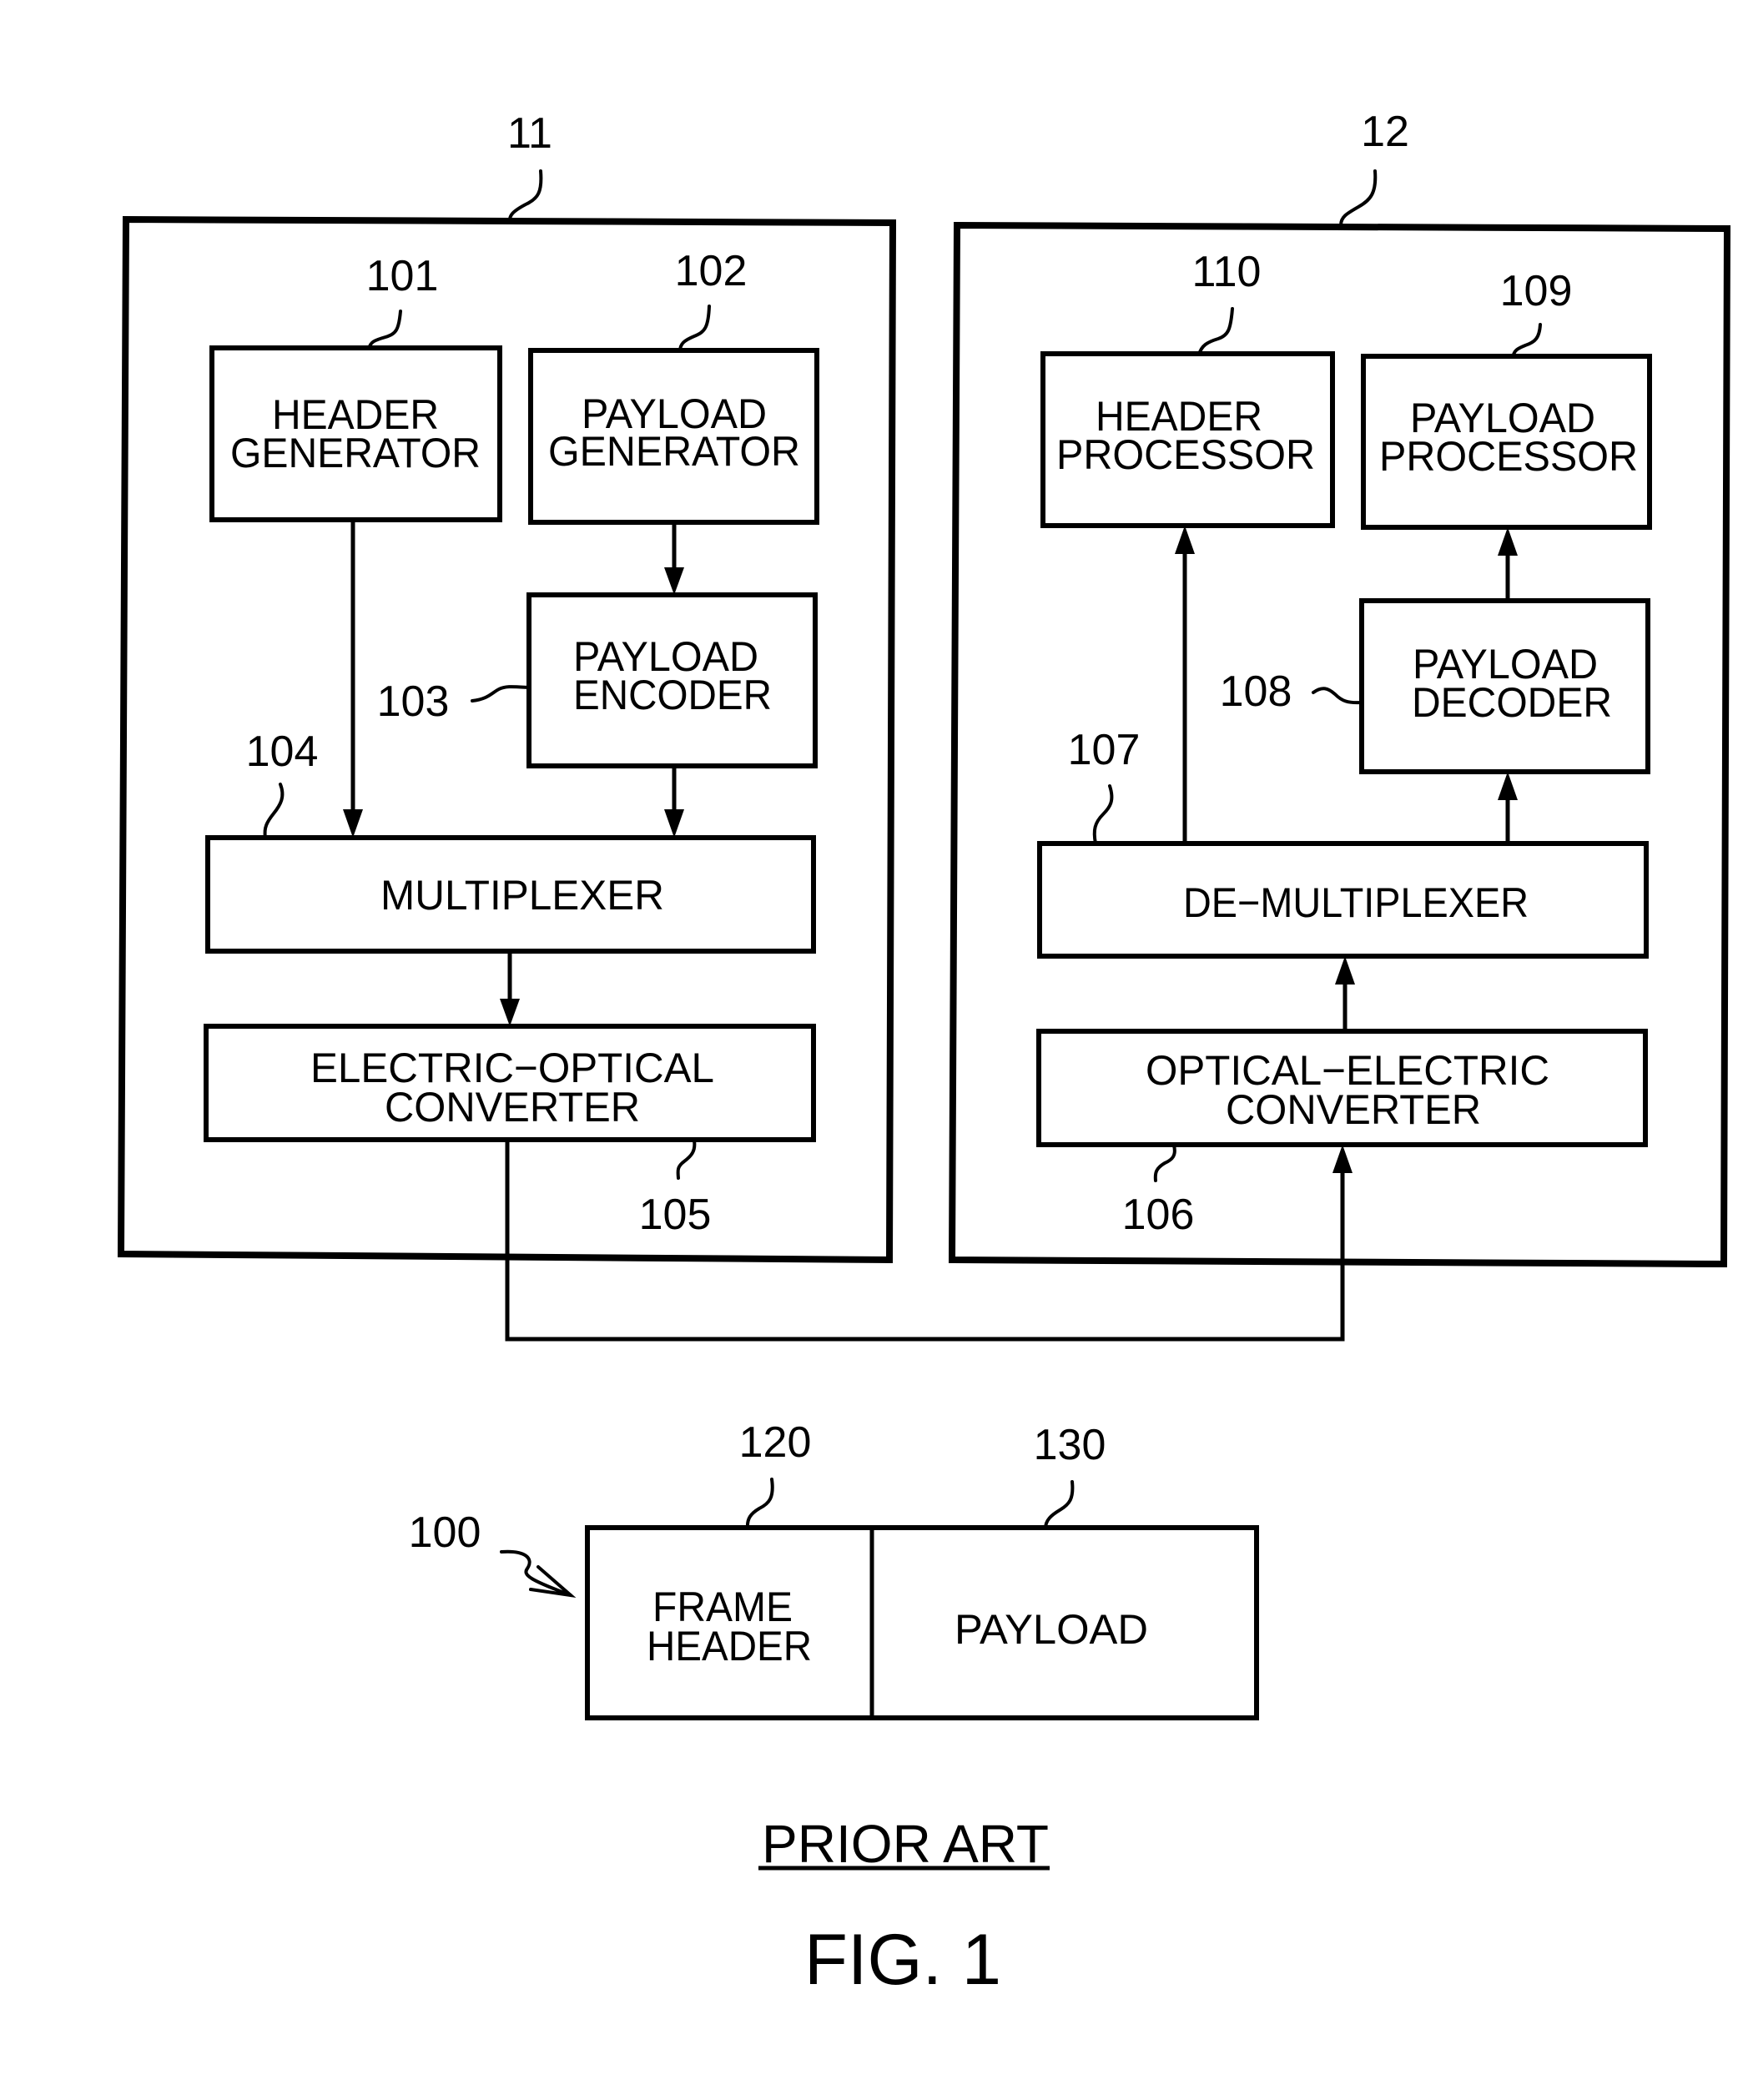  Describe the element at coordinates (1527, 341) in the screenshot. I see `payload-processor-leader-line` at that location.